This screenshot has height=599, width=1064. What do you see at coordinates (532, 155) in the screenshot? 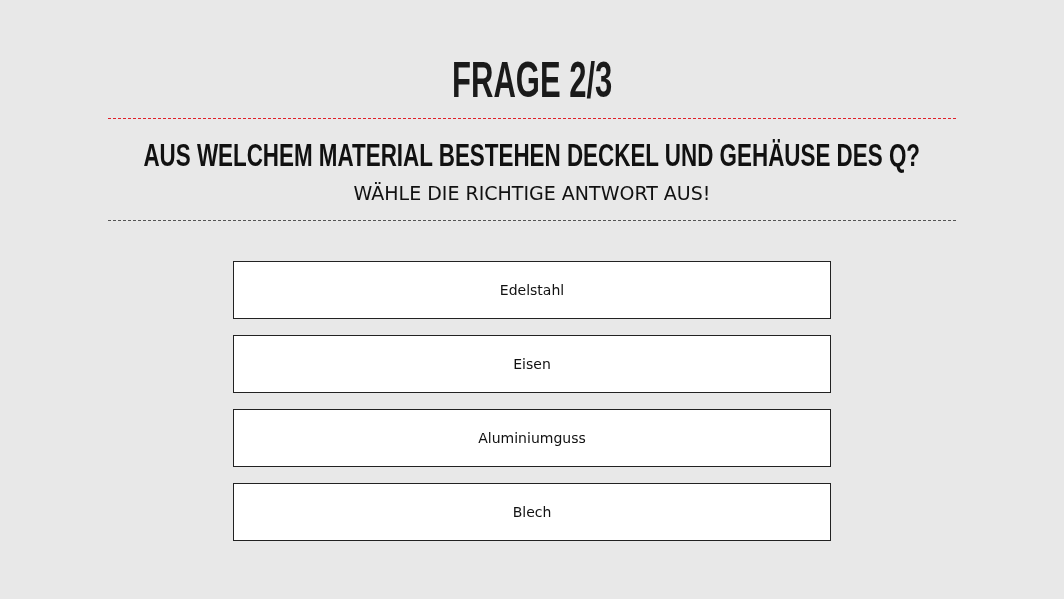
I see `question-text: AUS WELCHEM MATERIAL BESTEHEN DECKEL UND GEHÄUSE DES Q?` at bounding box center [532, 155].